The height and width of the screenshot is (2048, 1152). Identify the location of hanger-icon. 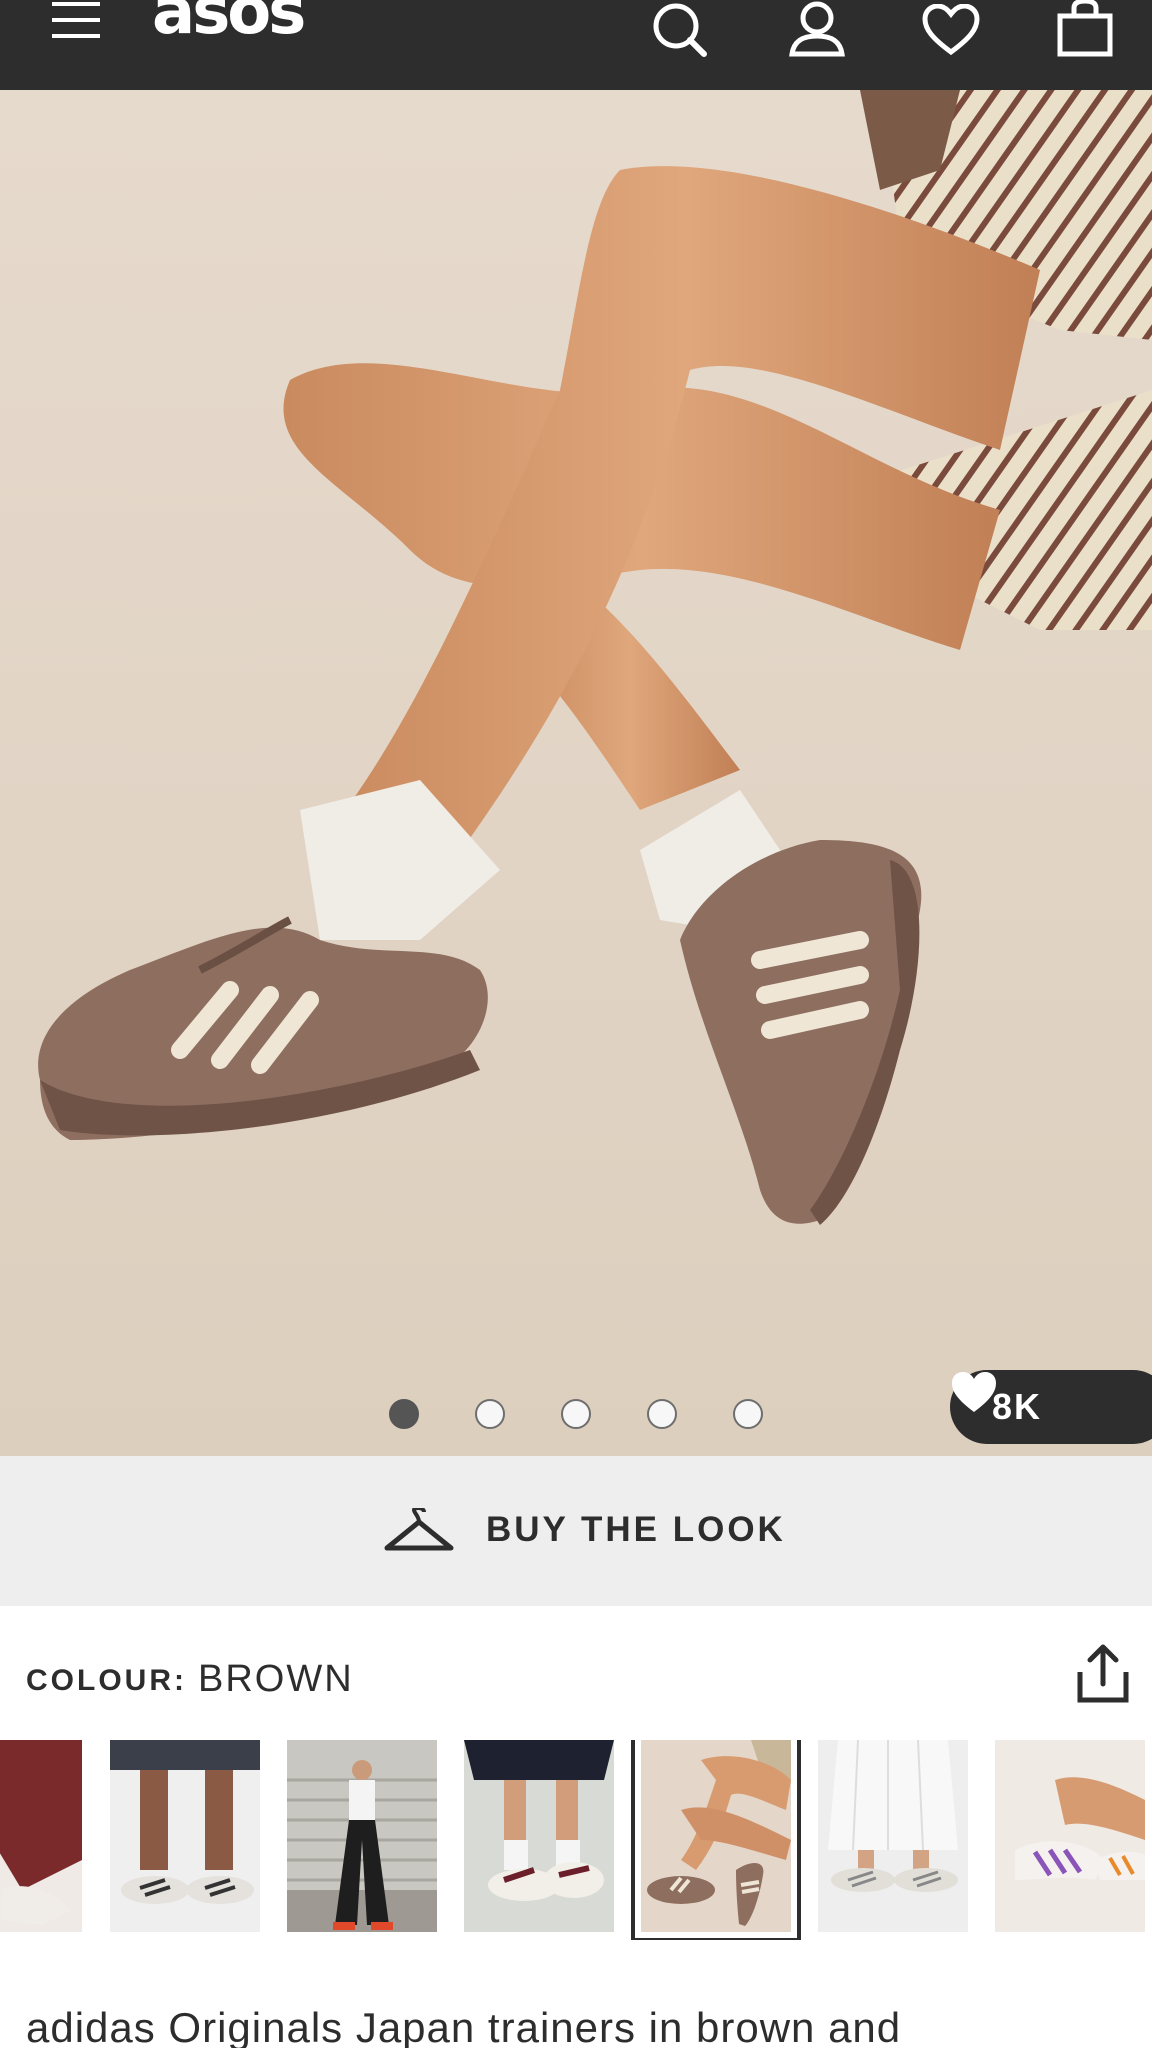
(419, 1529).